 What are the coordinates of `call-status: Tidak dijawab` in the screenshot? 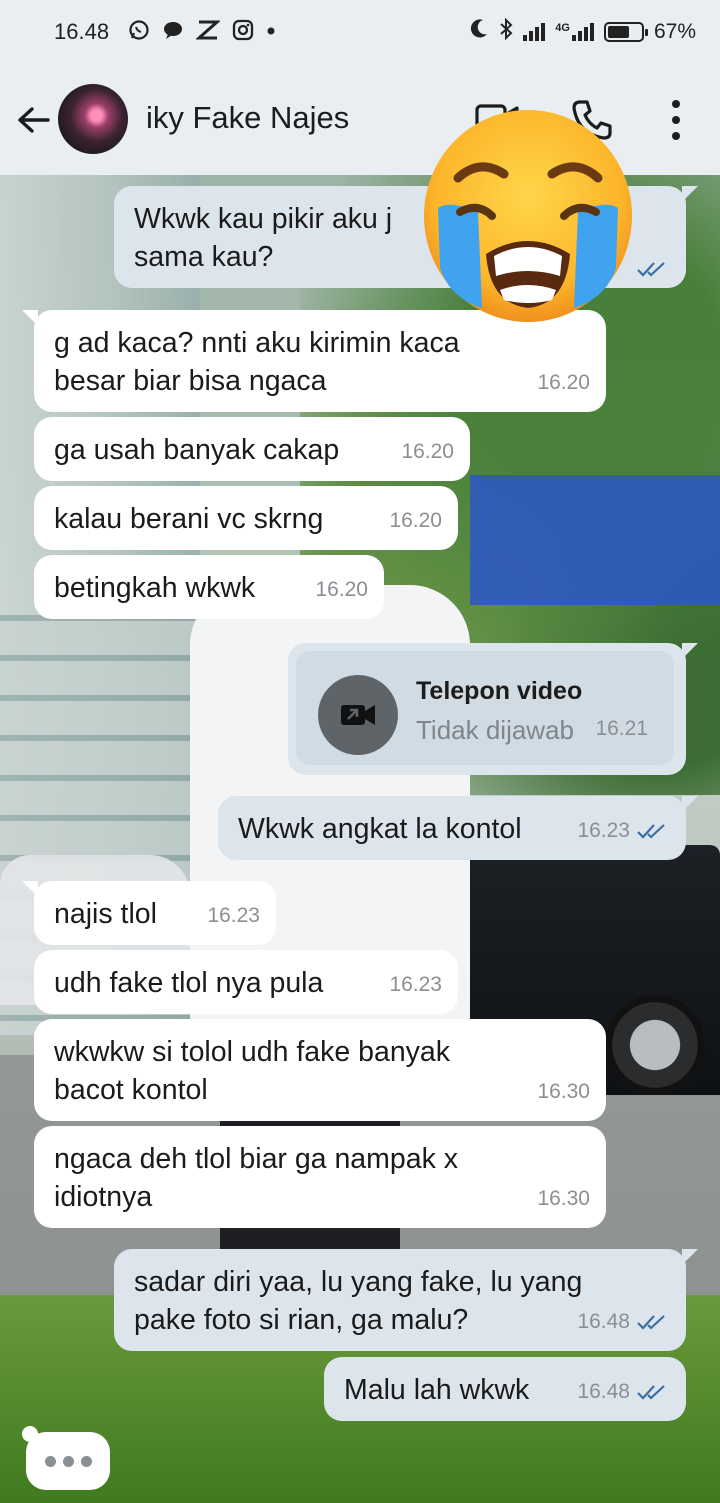 It's located at (495, 730).